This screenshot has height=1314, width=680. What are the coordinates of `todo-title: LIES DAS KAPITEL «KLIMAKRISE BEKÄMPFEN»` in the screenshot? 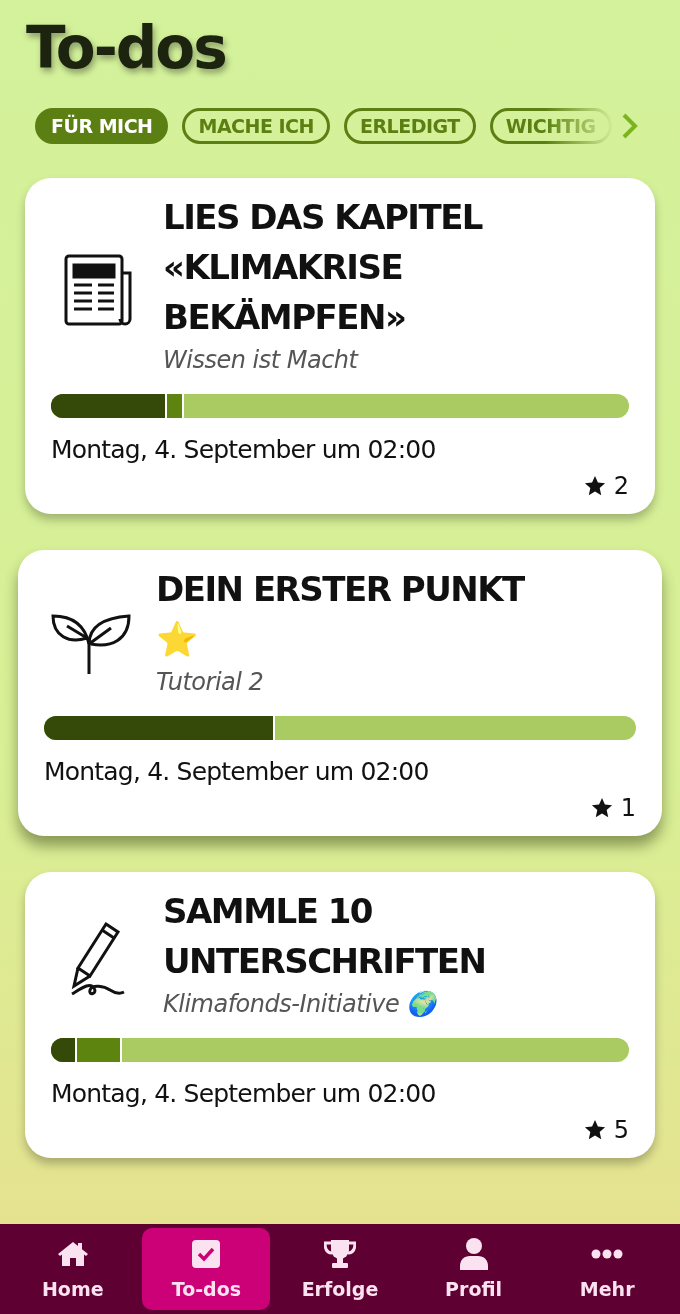 It's located at (323, 267).